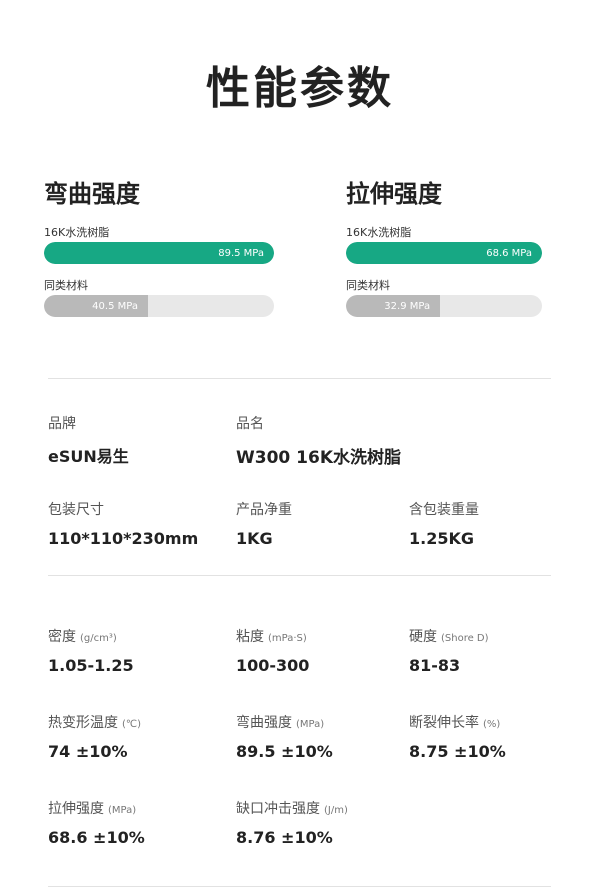  What do you see at coordinates (318, 440) in the screenshot?
I see `product-name-field: 品名 W300 16K水洗树脂` at bounding box center [318, 440].